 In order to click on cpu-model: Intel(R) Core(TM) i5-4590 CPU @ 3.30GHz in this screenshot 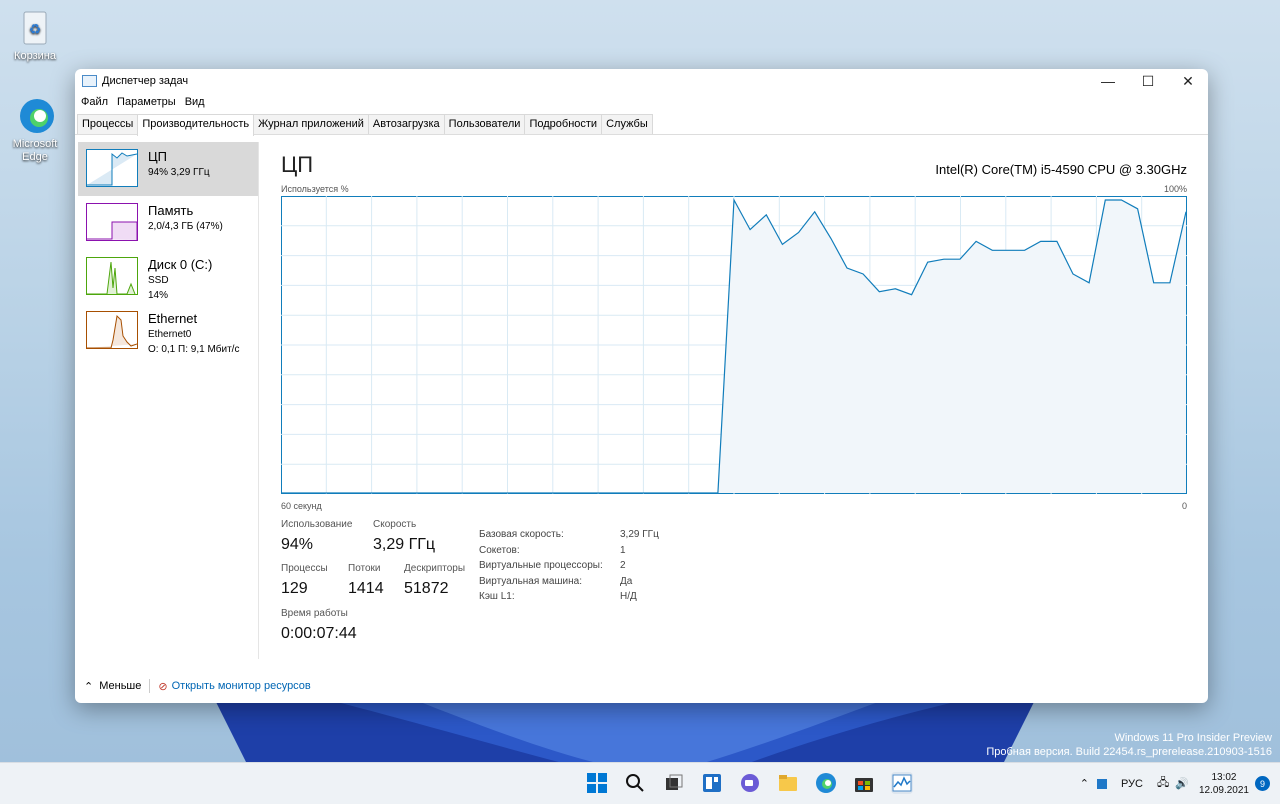, I will do `click(1061, 169)`.